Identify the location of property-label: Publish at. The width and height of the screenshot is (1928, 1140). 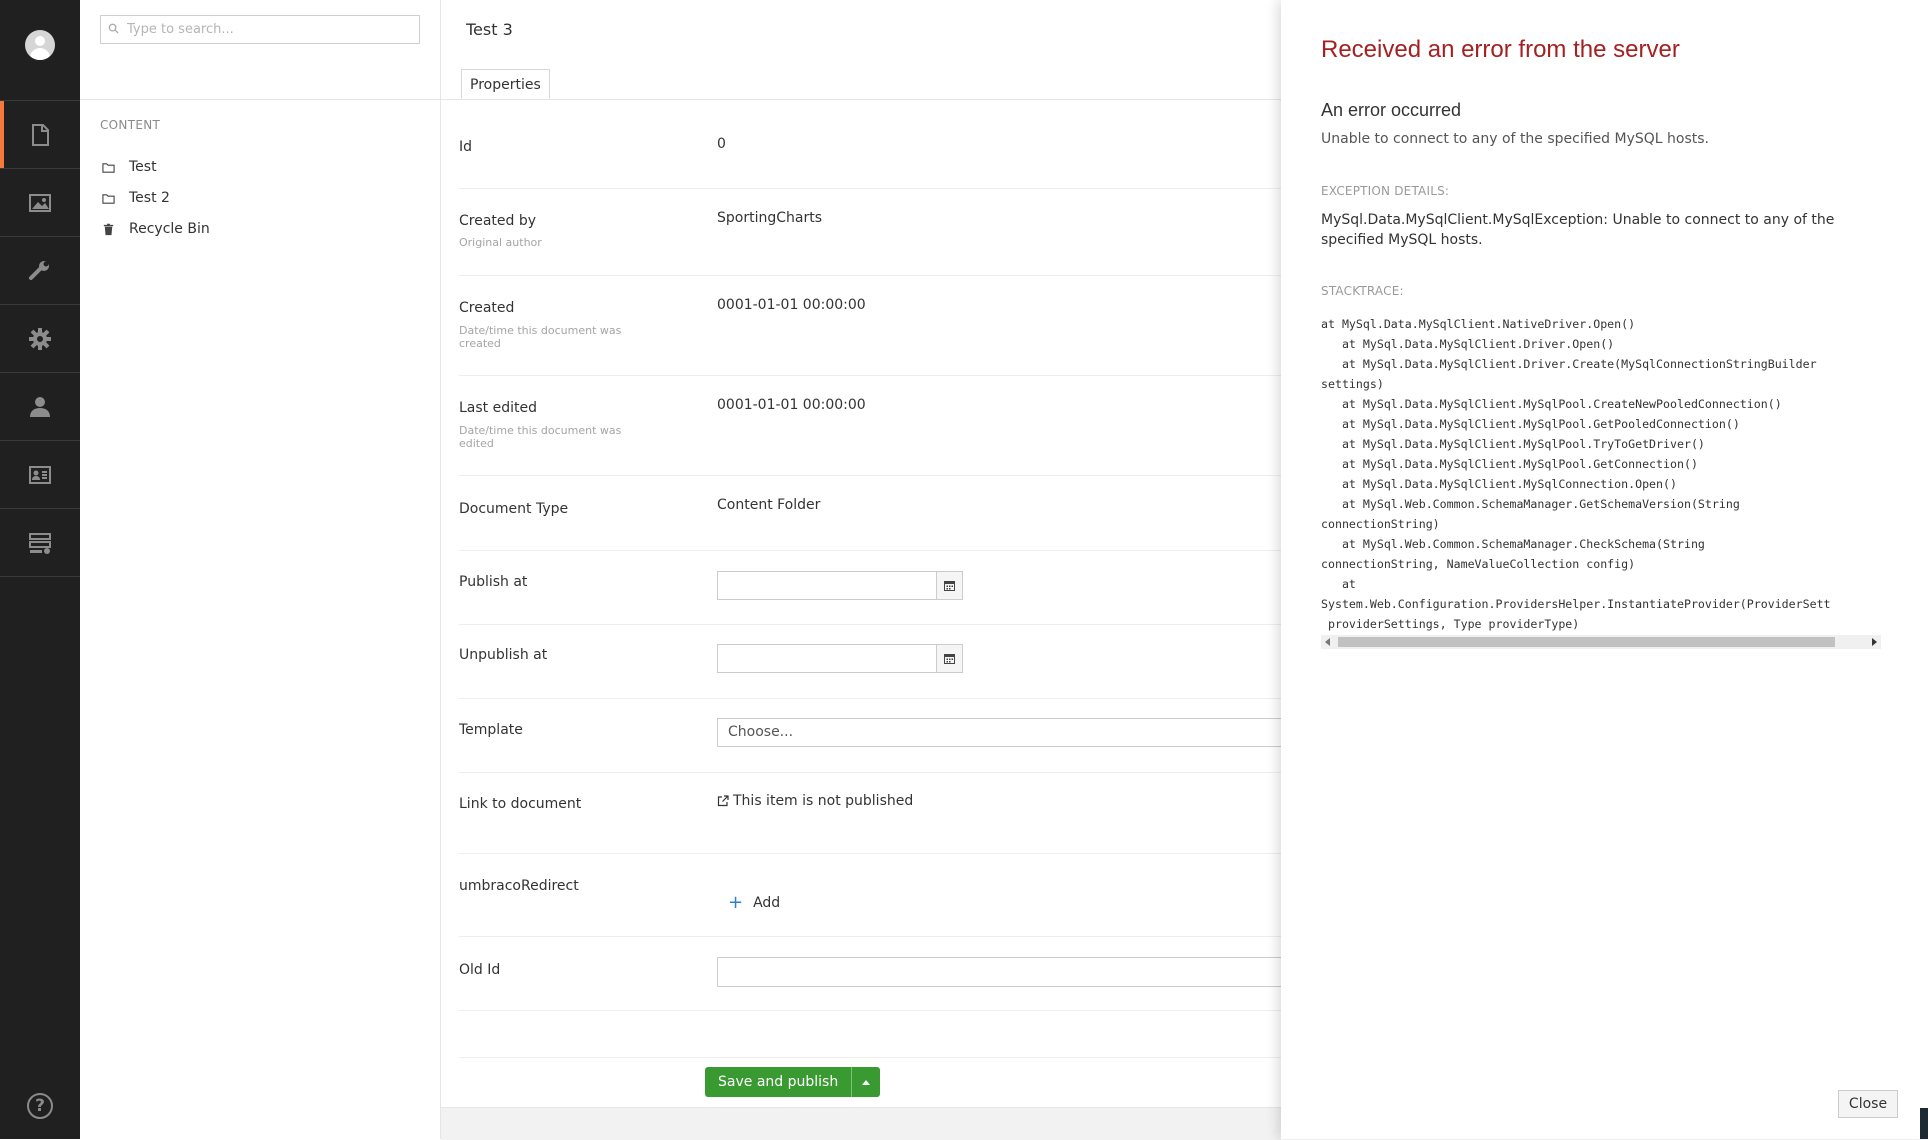
(493, 582).